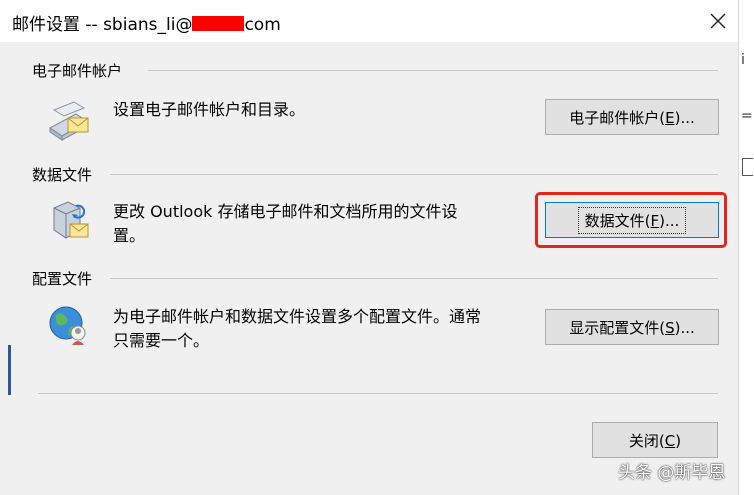 The height and width of the screenshot is (495, 754). I want to click on window-close-button, so click(718, 21).